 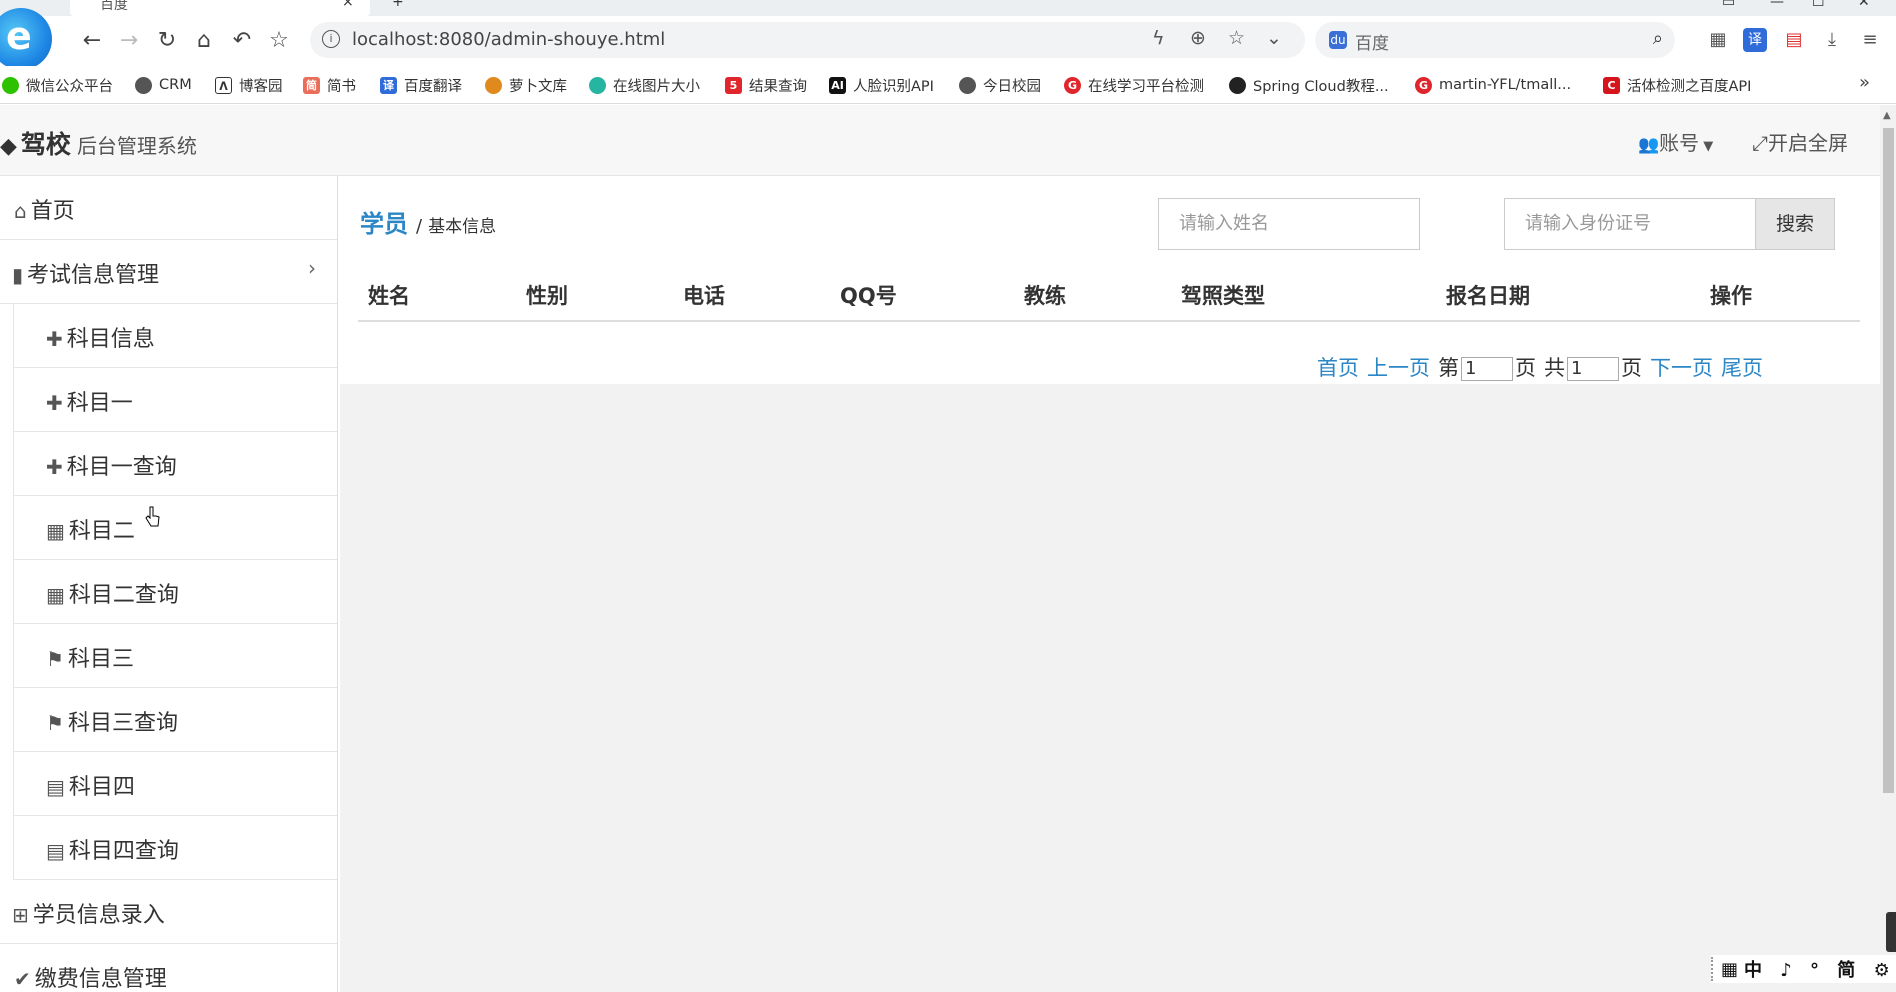 What do you see at coordinates (881, 85) in the screenshot?
I see `bookmark-item: AI 人脸识别API` at bounding box center [881, 85].